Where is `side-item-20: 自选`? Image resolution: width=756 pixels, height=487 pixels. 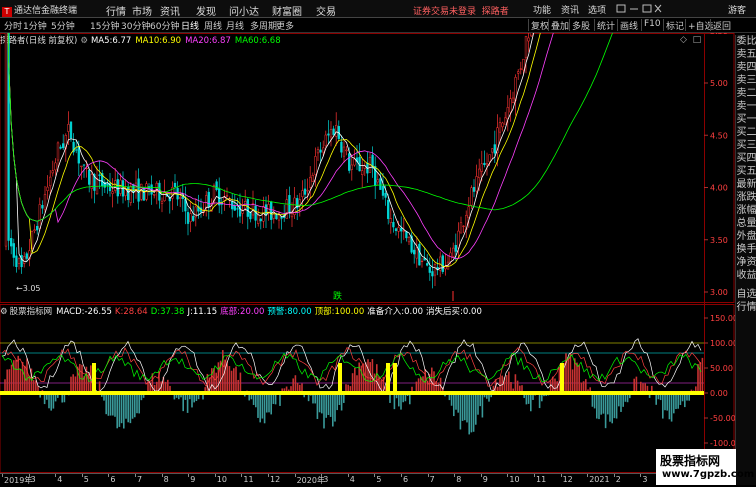
side-item-20: 自选 is located at coordinates (746, 294).